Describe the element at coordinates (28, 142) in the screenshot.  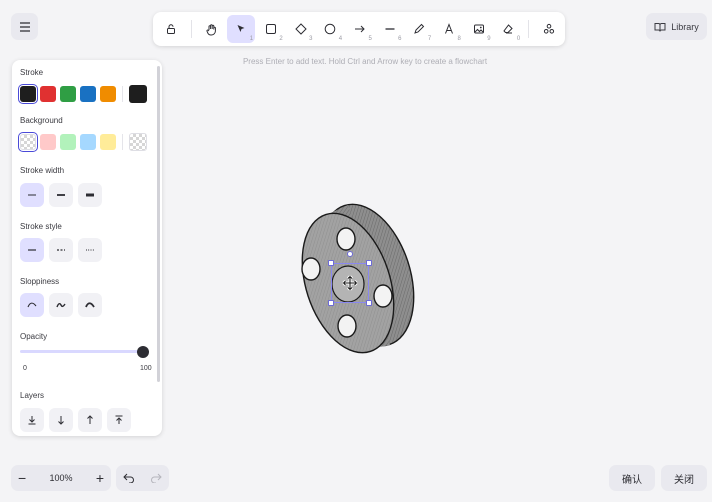
I see `background-swatch-transparent` at that location.